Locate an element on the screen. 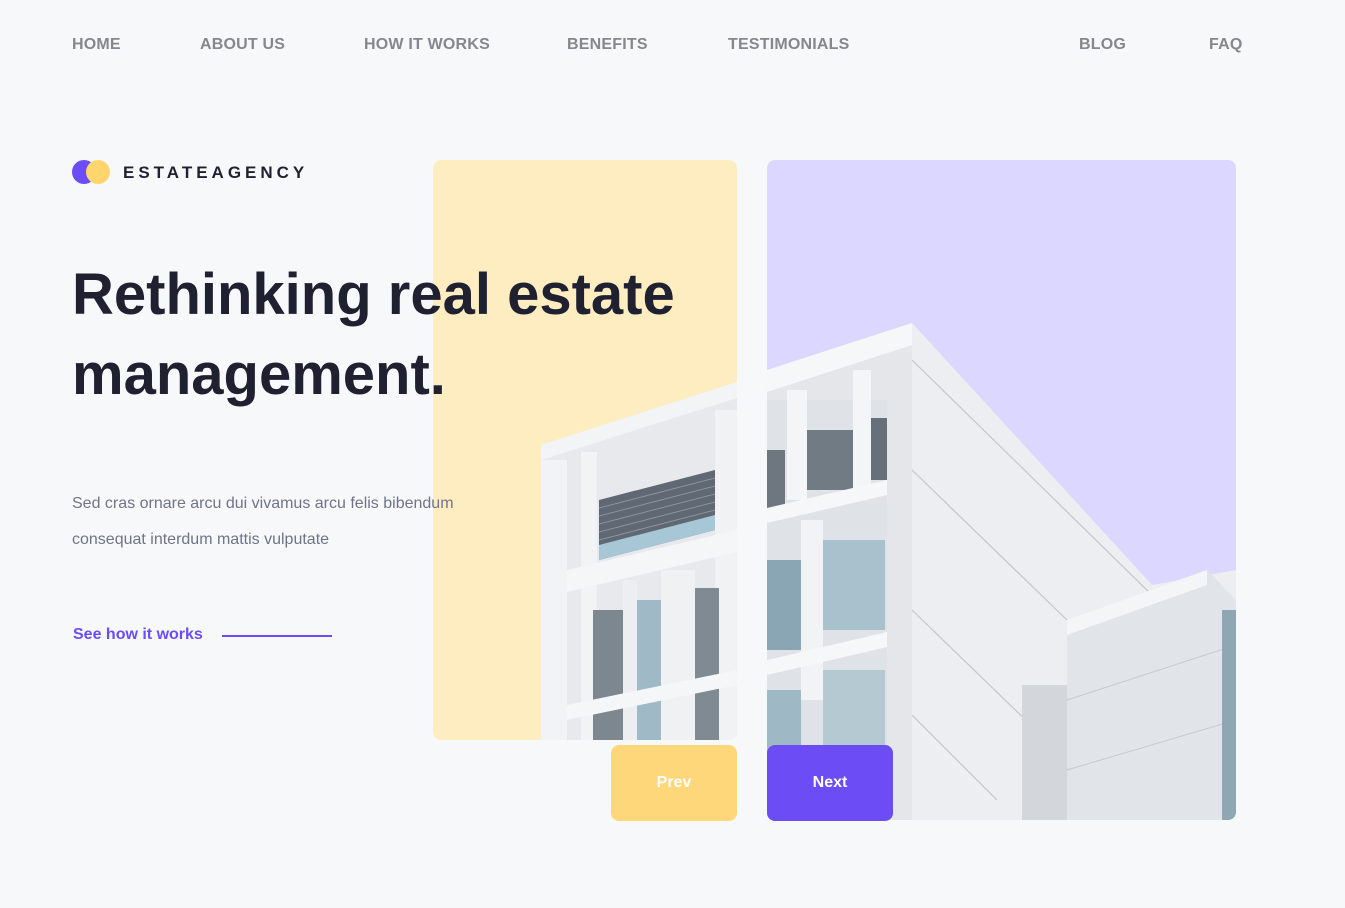 The width and height of the screenshot is (1345, 908). slide-image-left is located at coordinates (585, 450).